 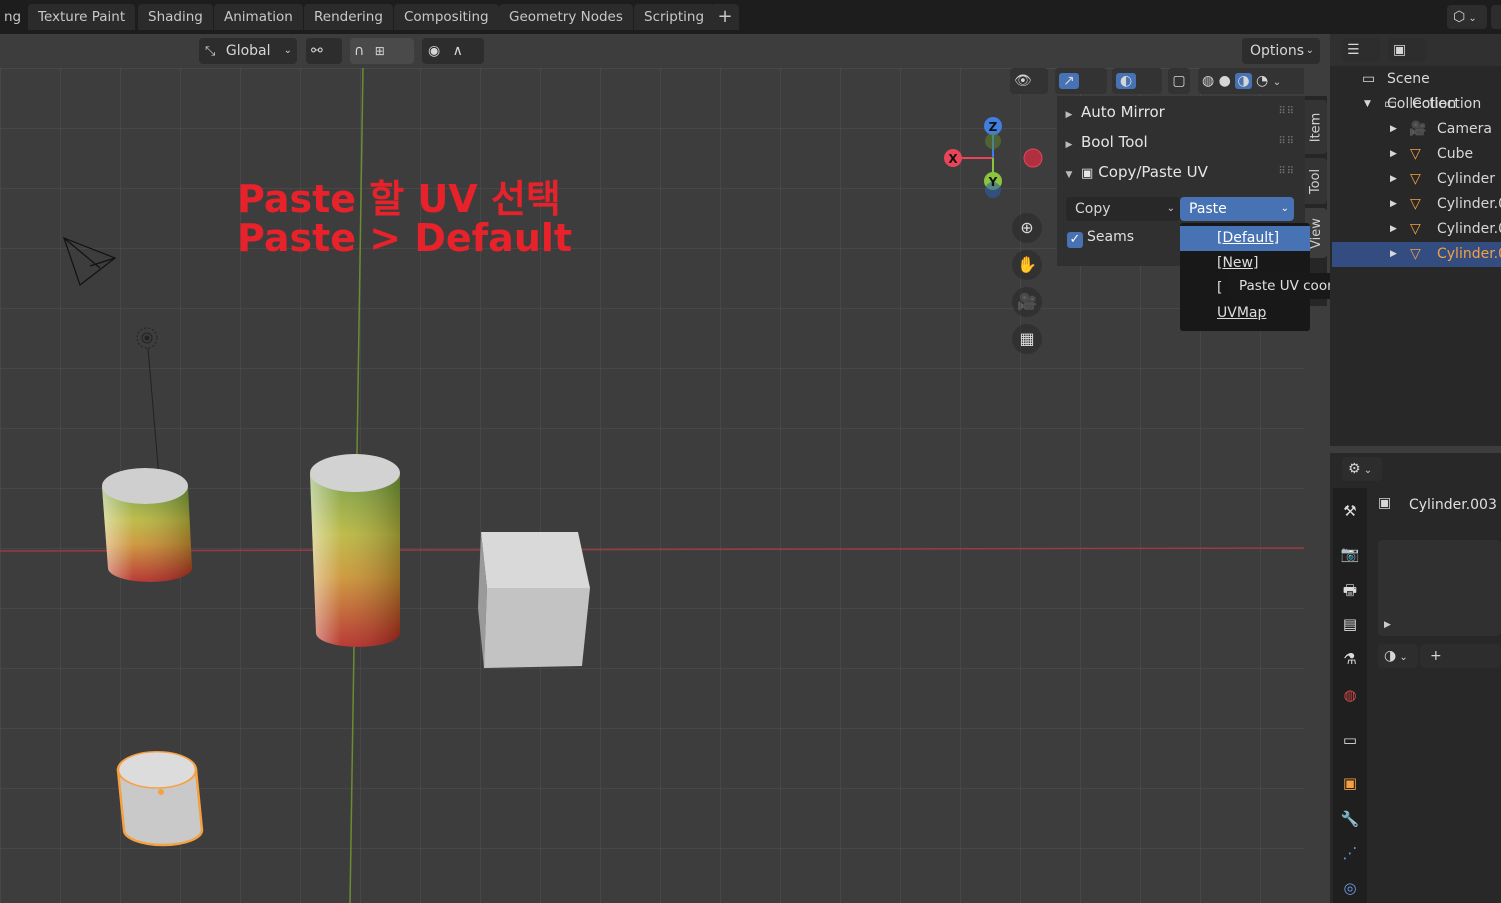 I want to click on physics-icon: ◎, so click(x=1350, y=889).